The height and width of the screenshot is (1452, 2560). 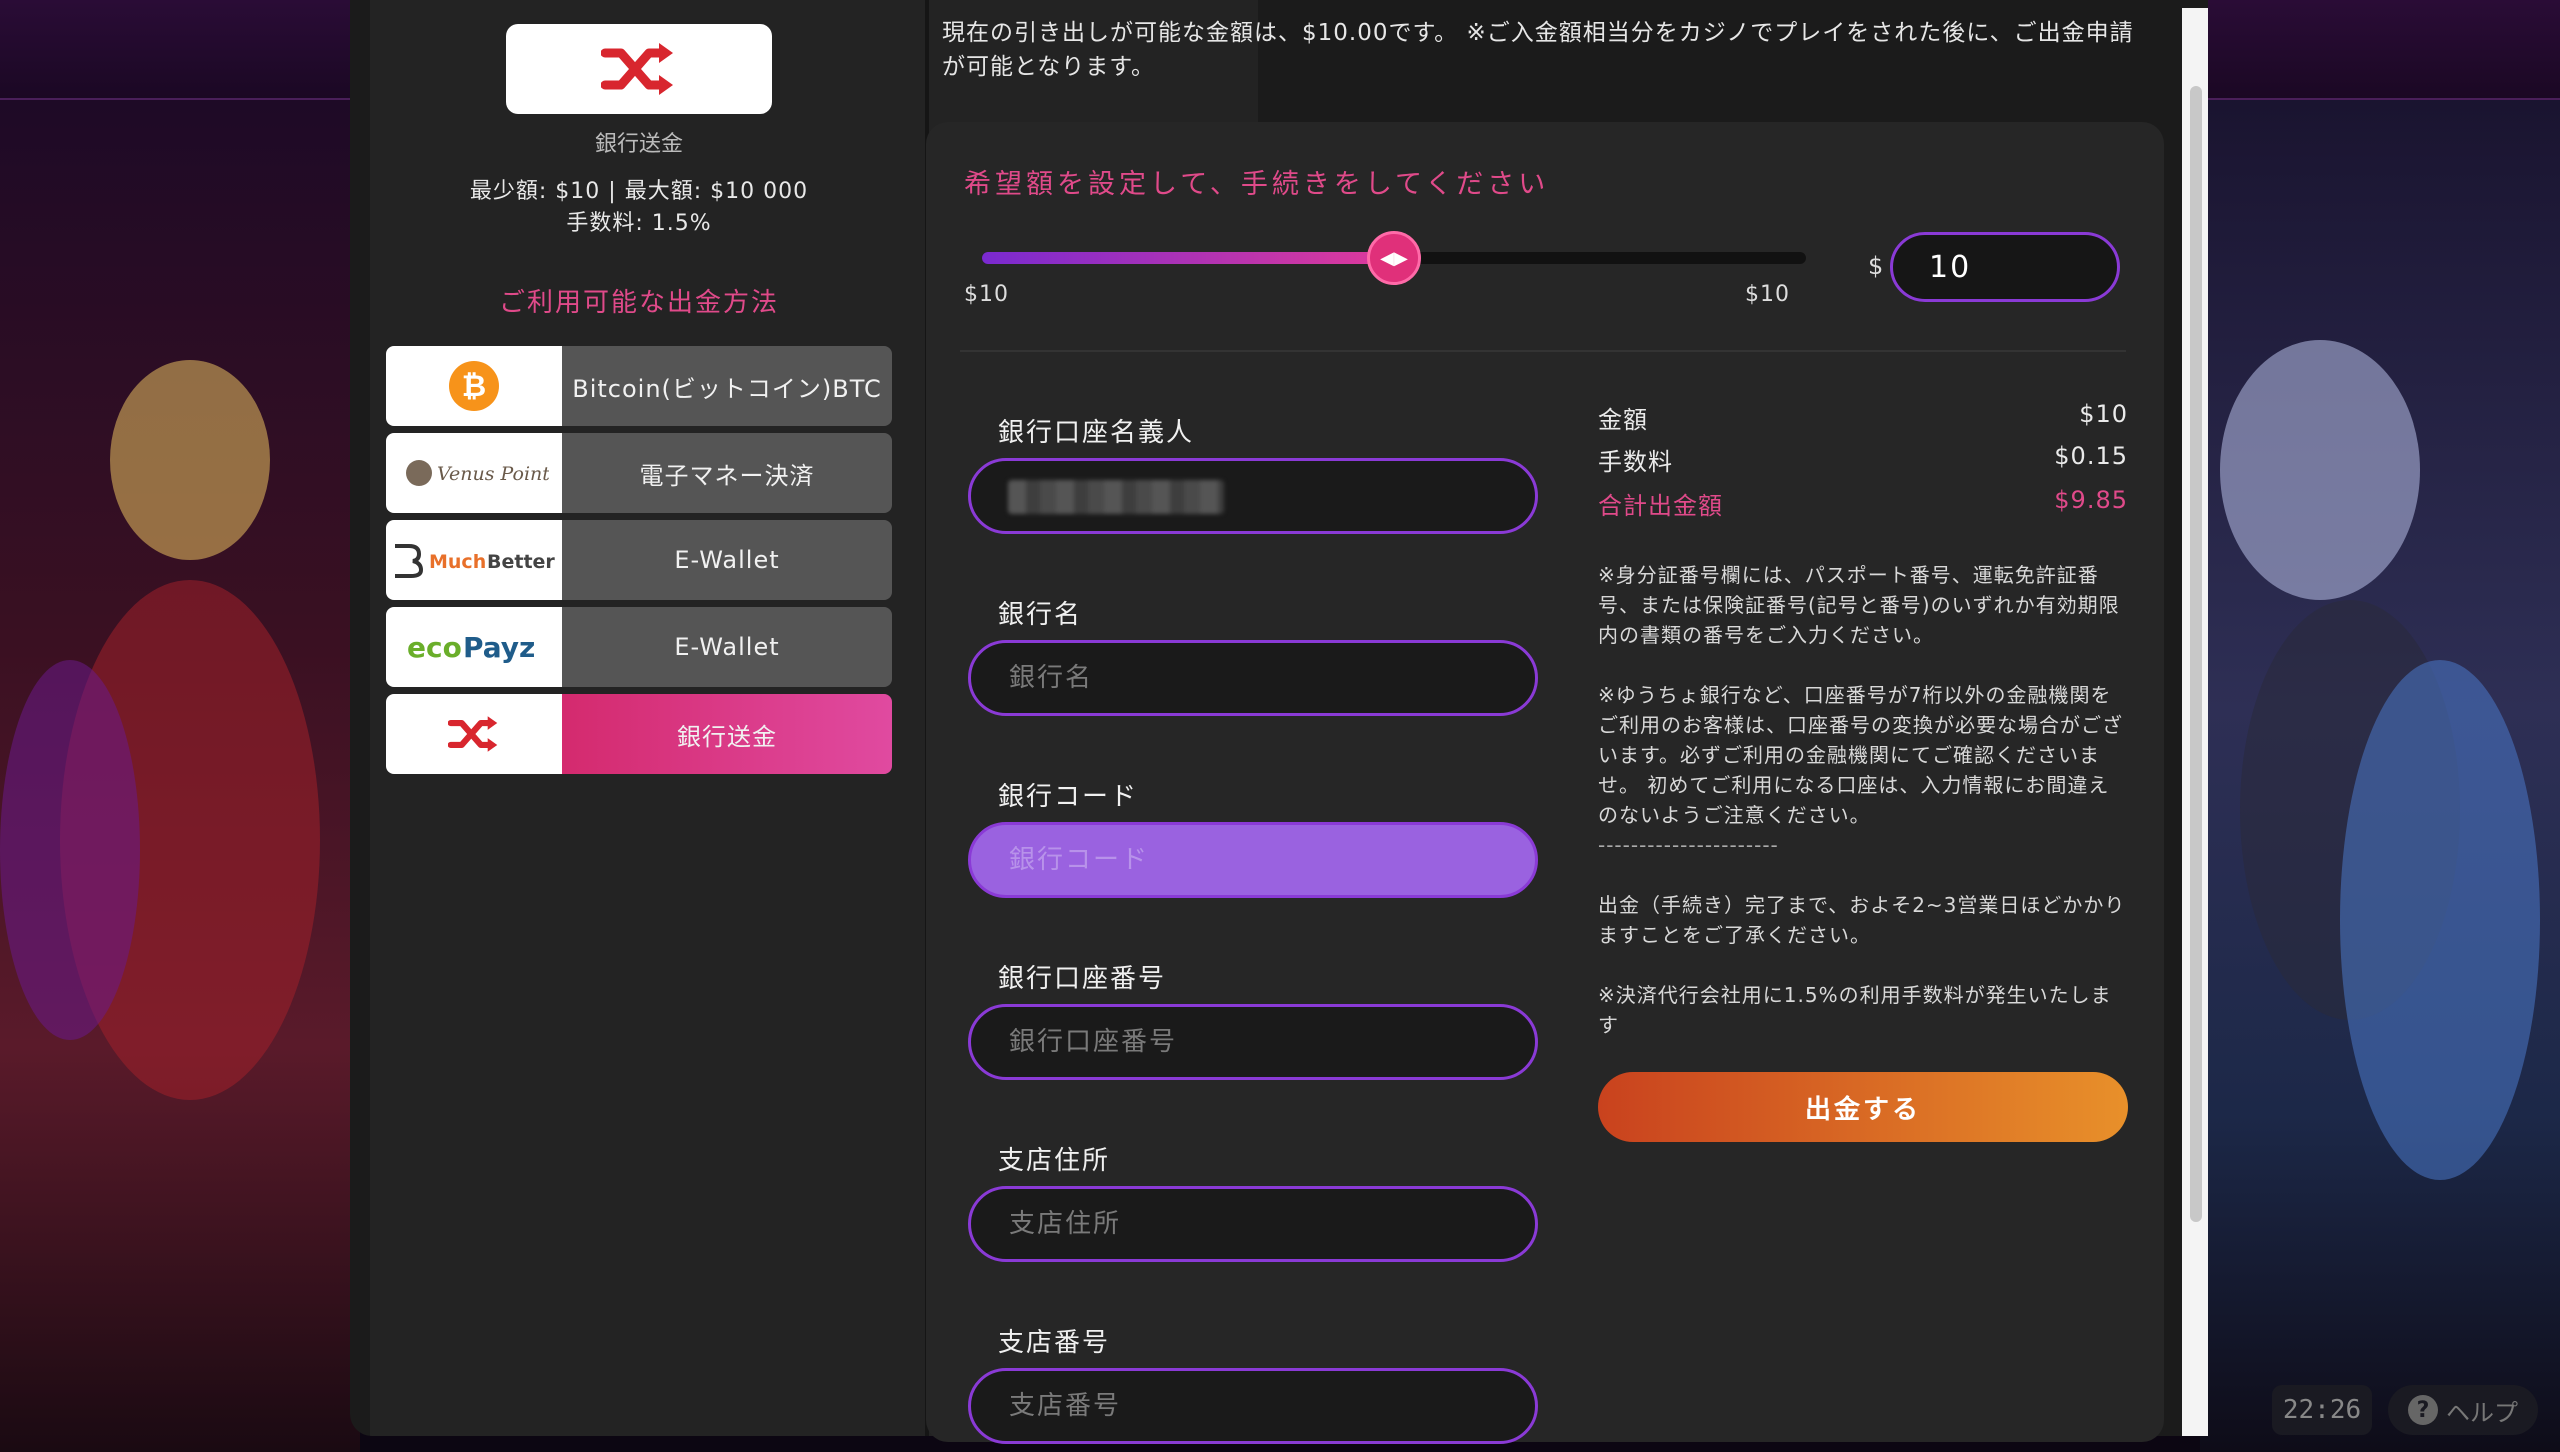 I want to click on method-label: Bitcoin(ビットコイン)BTC, so click(x=727, y=386).